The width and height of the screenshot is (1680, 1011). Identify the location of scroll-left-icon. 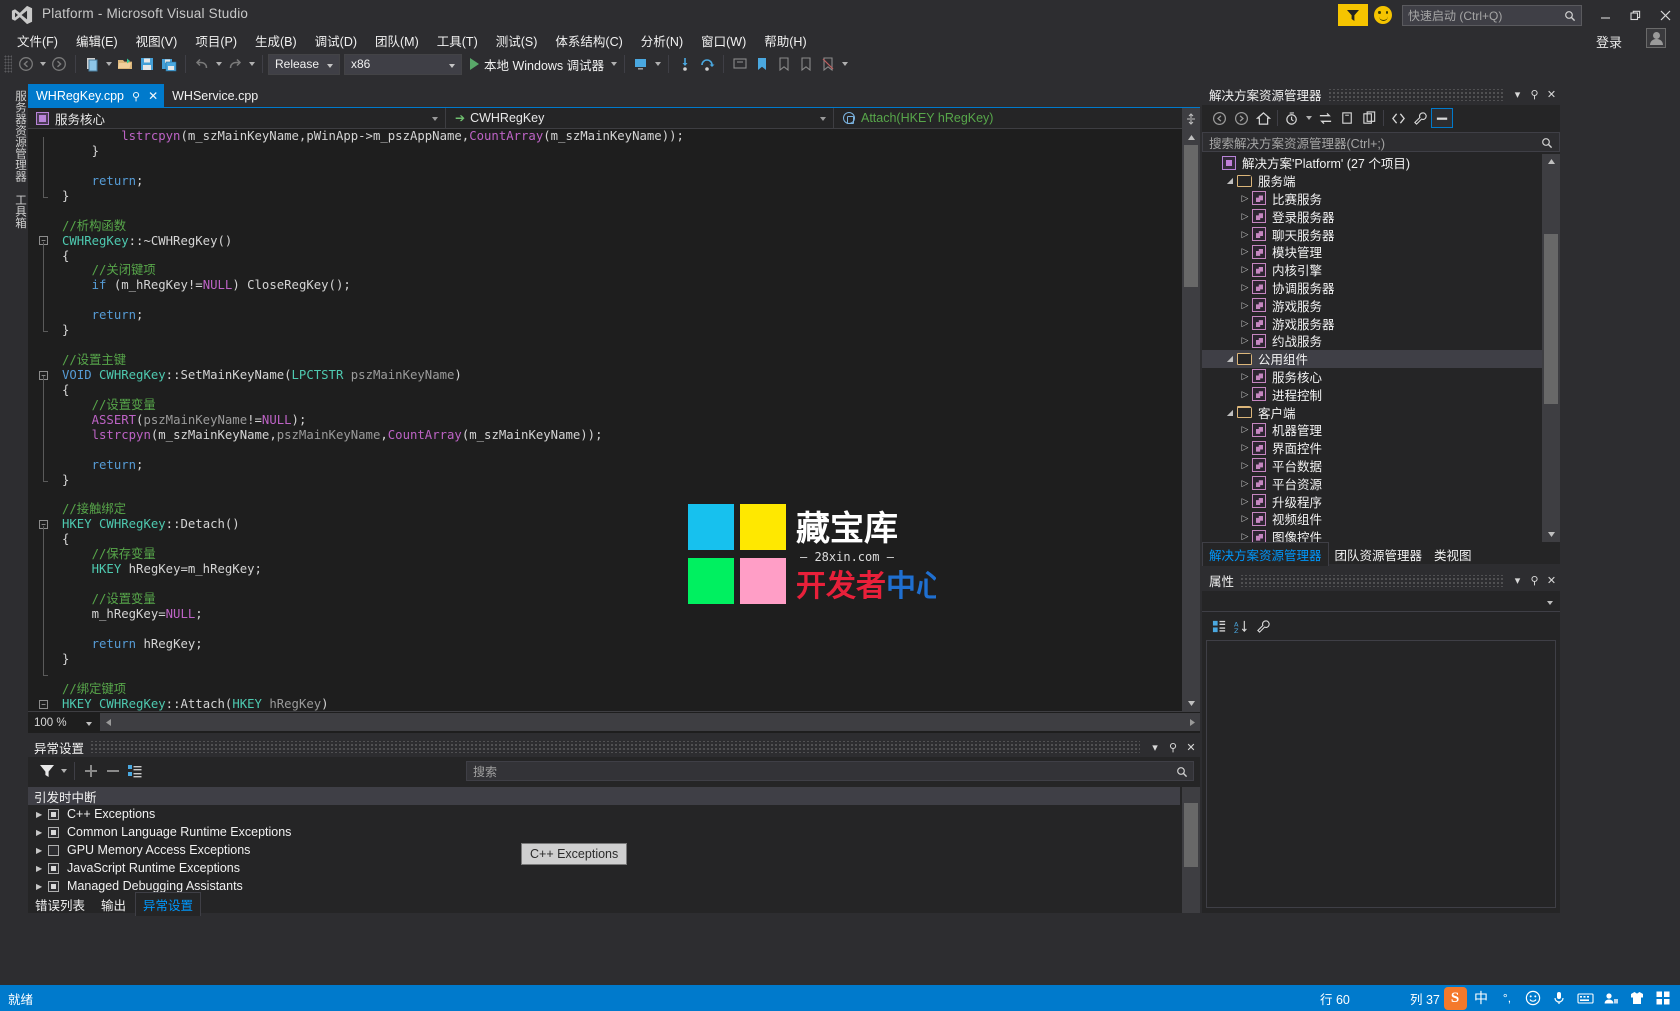
(108, 722).